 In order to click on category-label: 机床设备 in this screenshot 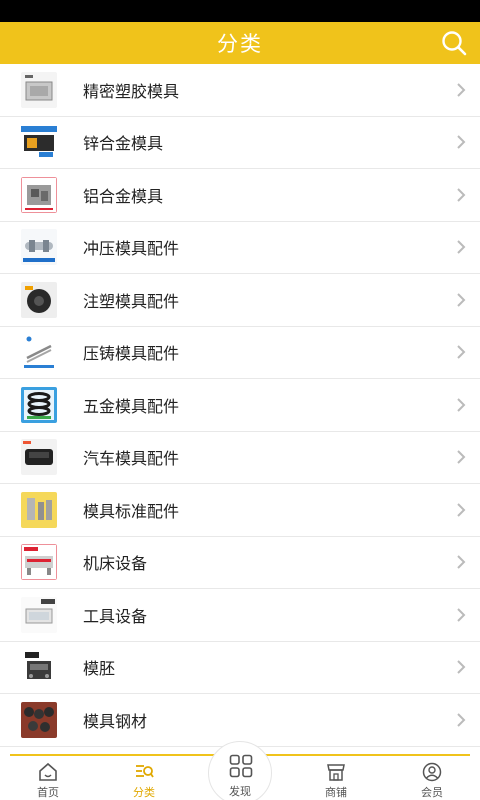, I will do `click(115, 564)`.